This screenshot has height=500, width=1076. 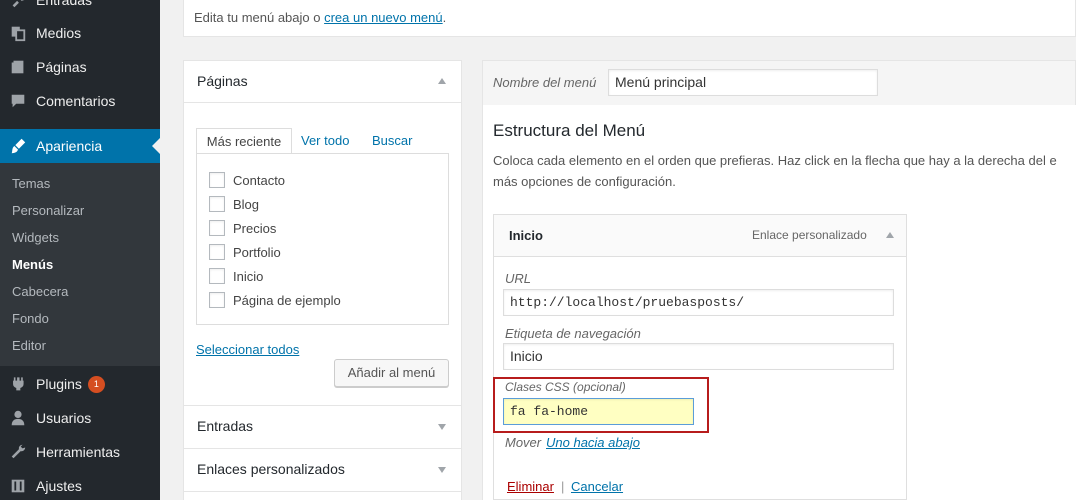 I want to click on sidebar-item-plugins: Plugins 1, so click(x=80, y=384).